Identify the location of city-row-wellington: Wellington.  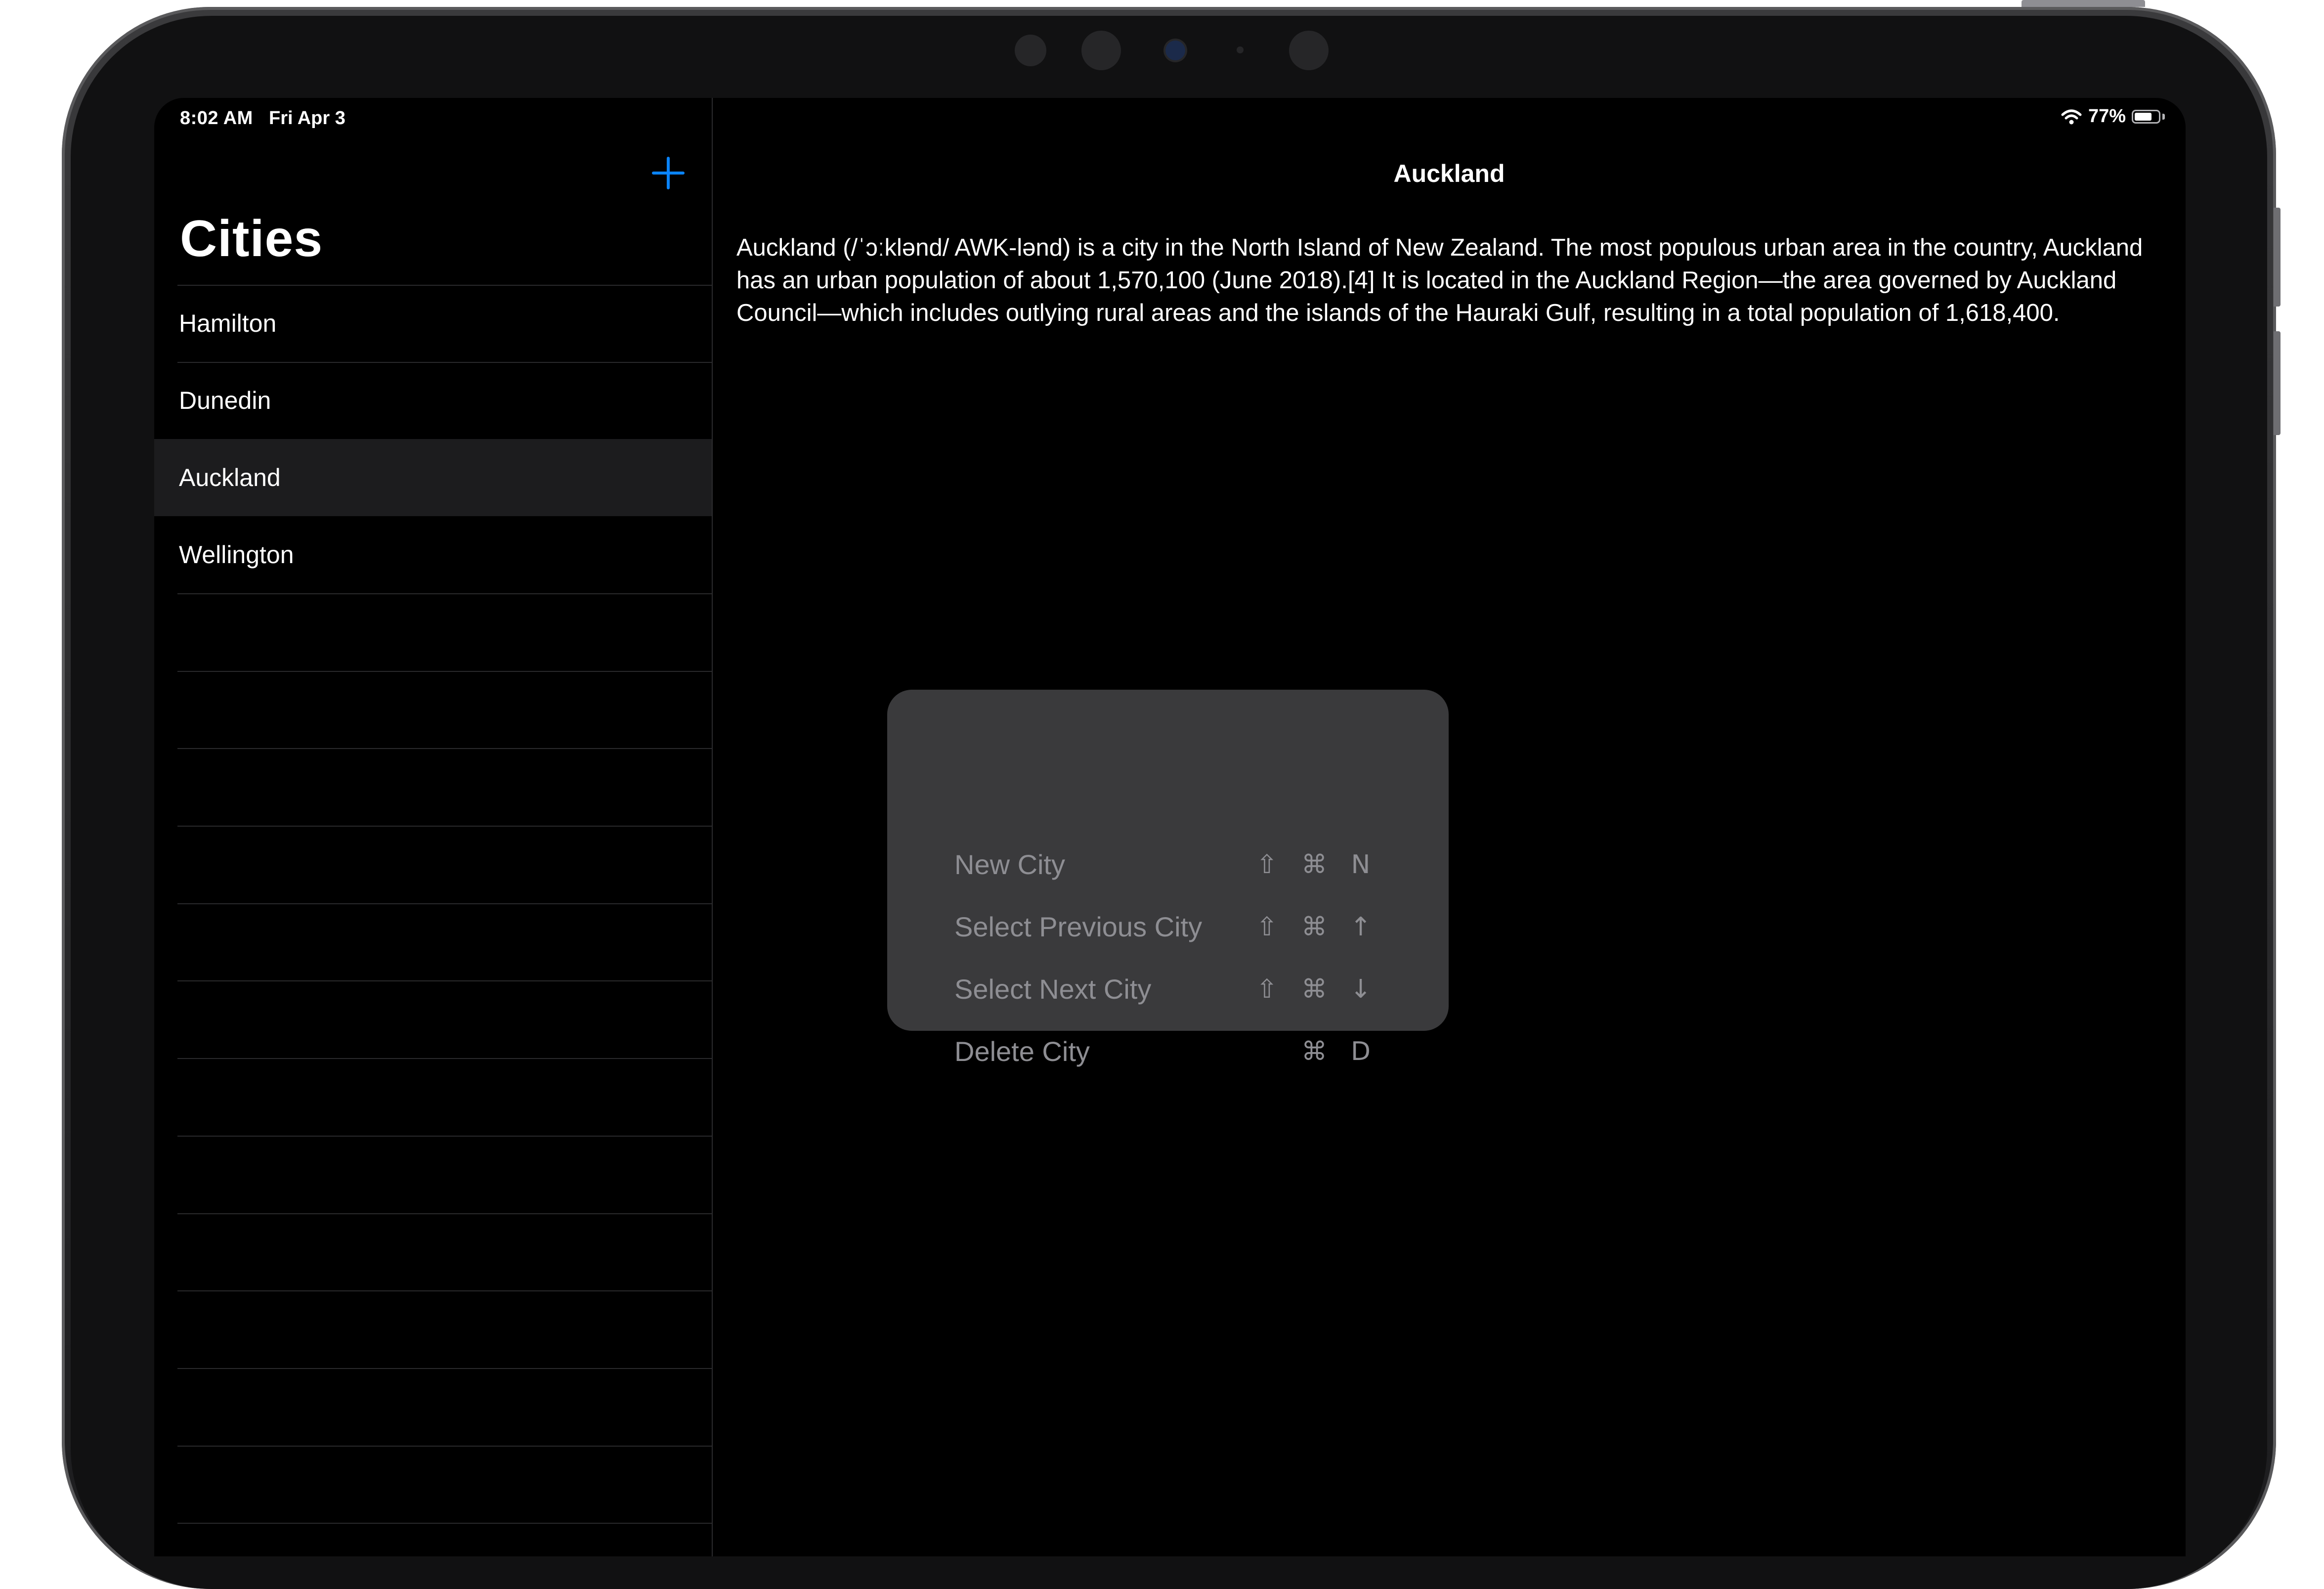
(433, 554).